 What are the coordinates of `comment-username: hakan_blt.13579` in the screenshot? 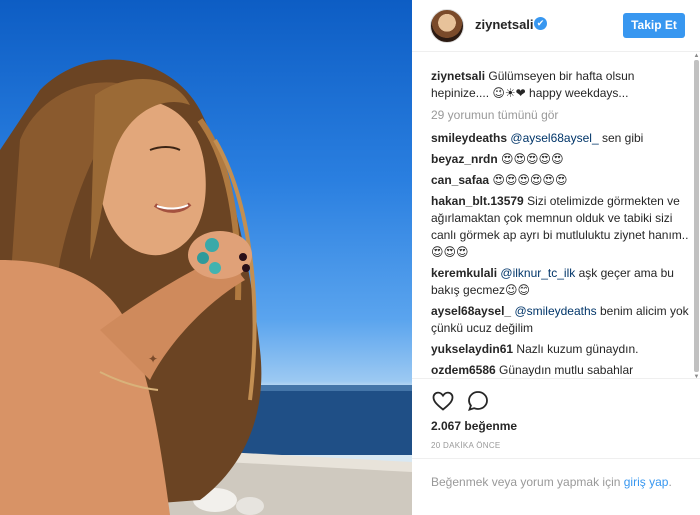 It's located at (477, 201).